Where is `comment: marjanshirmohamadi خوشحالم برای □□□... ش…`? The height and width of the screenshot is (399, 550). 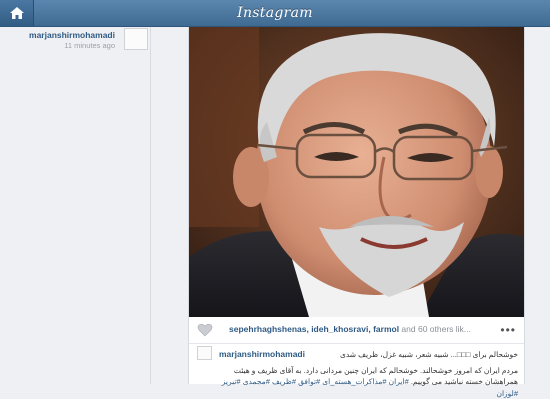 comment: marjanshirmohamadi خوشحالم برای □□□... ش… is located at coordinates (356, 371).